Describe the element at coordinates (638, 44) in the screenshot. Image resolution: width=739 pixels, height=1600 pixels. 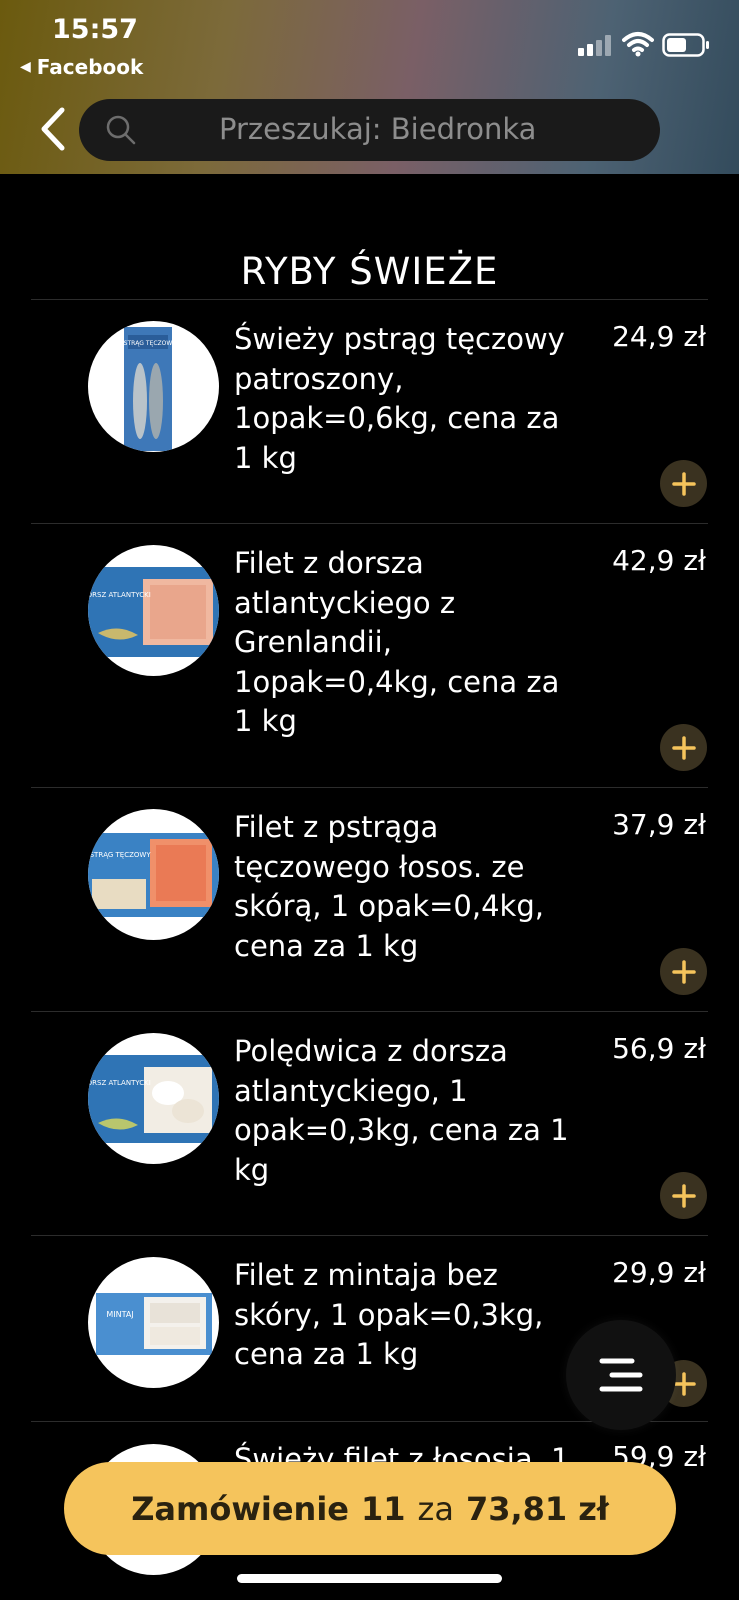
I see `wifi-icon` at that location.